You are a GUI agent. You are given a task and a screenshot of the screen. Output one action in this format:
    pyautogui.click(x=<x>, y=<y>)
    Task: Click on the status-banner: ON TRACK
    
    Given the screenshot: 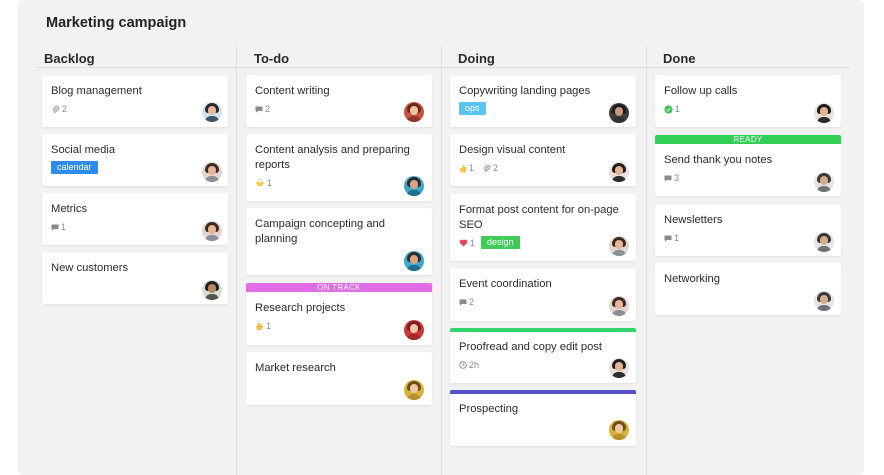 What is the action you would take?
    pyautogui.click(x=339, y=287)
    